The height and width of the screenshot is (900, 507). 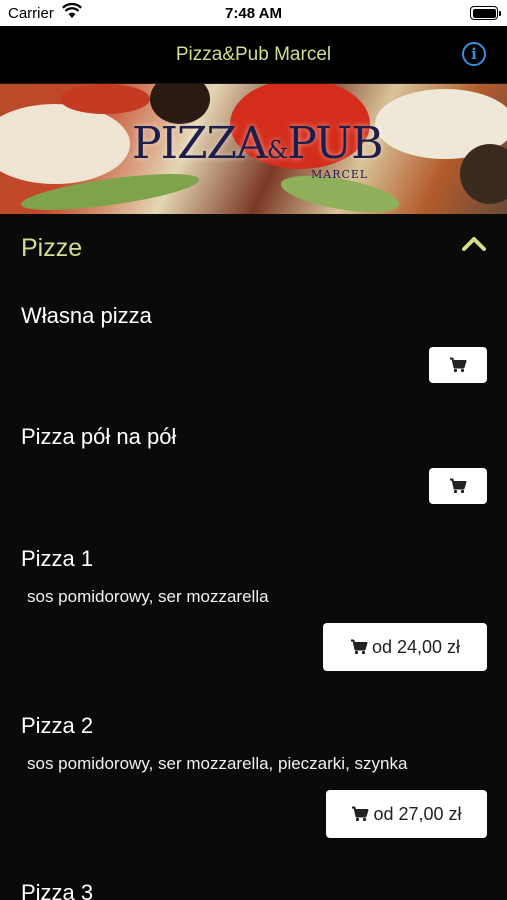 I want to click on banner-logo: PIZZA&PUB, so click(x=258, y=143).